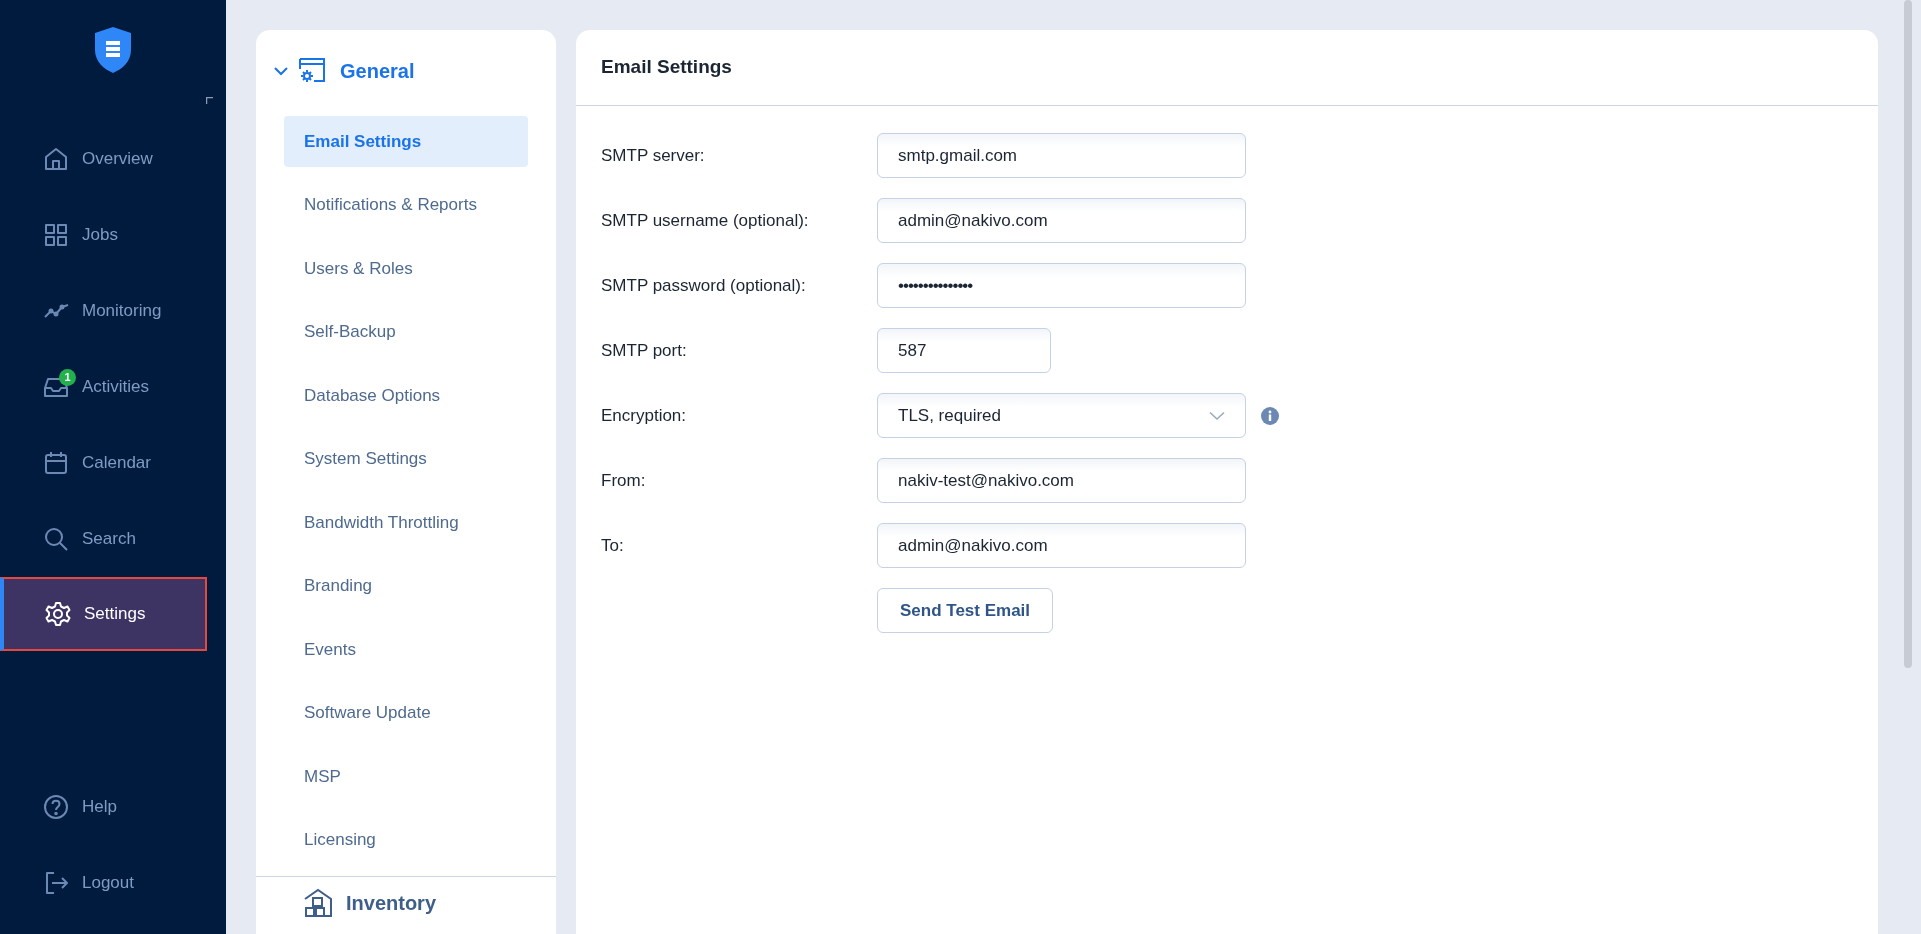 The width and height of the screenshot is (1921, 934). Describe the element at coordinates (406, 205) in the screenshot. I see `menu-item: Notifications & Reports` at that location.